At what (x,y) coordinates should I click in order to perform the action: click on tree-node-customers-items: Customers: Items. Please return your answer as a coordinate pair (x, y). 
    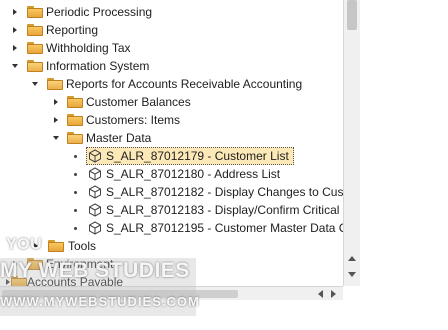
    Looking at the image, I should click on (150, 120).